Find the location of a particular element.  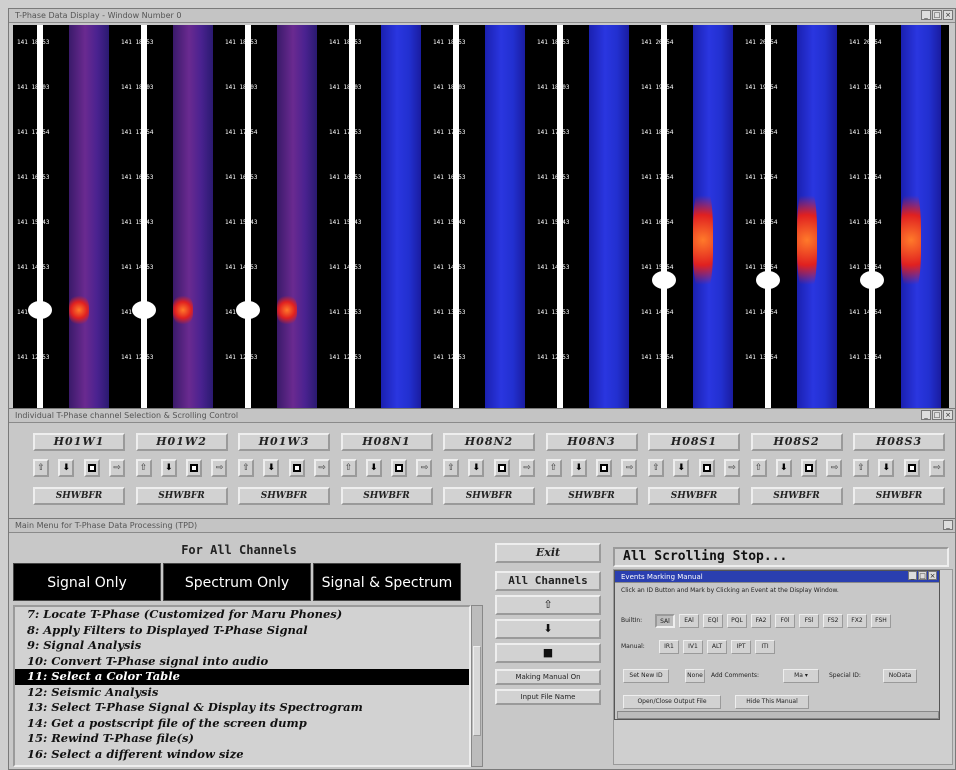

channel-name-button: H08N1 is located at coordinates (386, 442).